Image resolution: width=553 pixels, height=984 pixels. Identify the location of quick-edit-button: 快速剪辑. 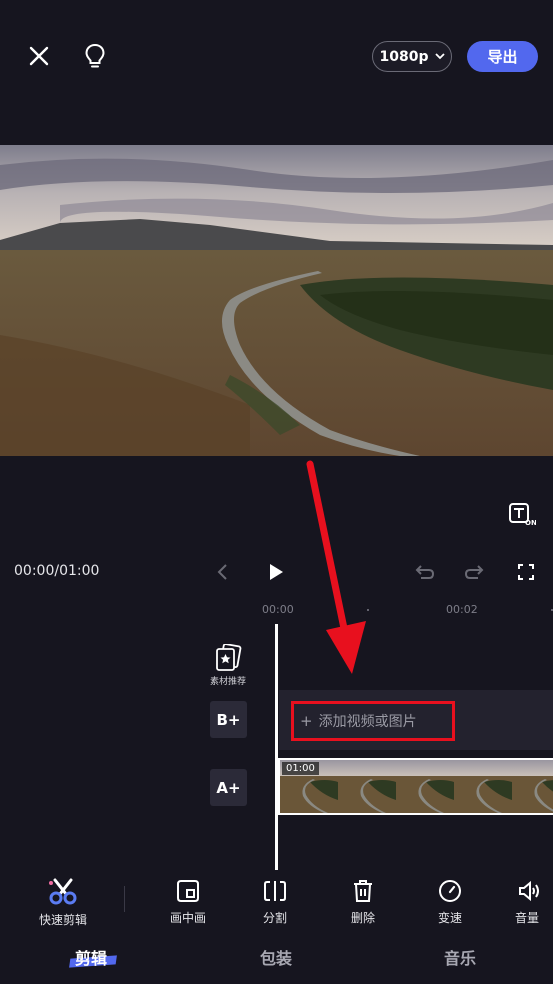
(63, 902).